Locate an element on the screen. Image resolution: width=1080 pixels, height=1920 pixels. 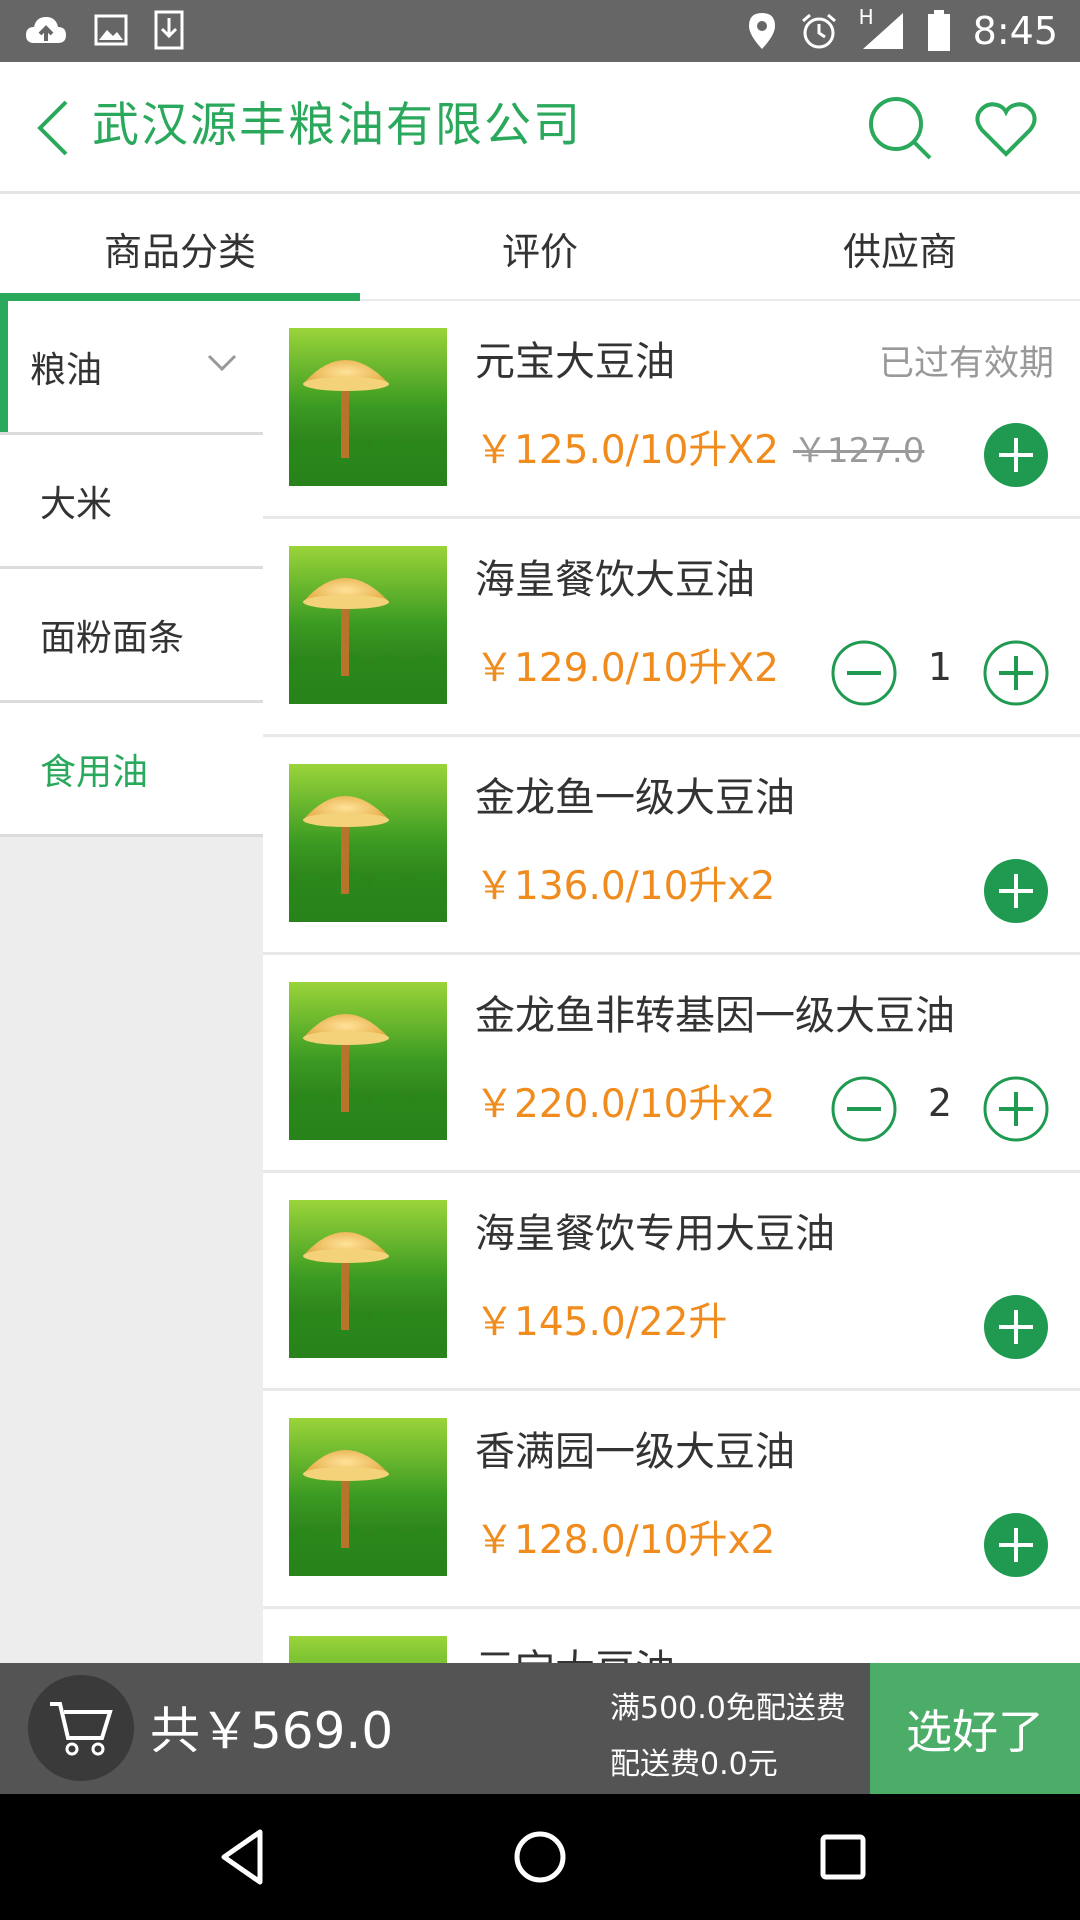
sidebar-item-flour-noodles: 面粉面条 is located at coordinates (131, 636).